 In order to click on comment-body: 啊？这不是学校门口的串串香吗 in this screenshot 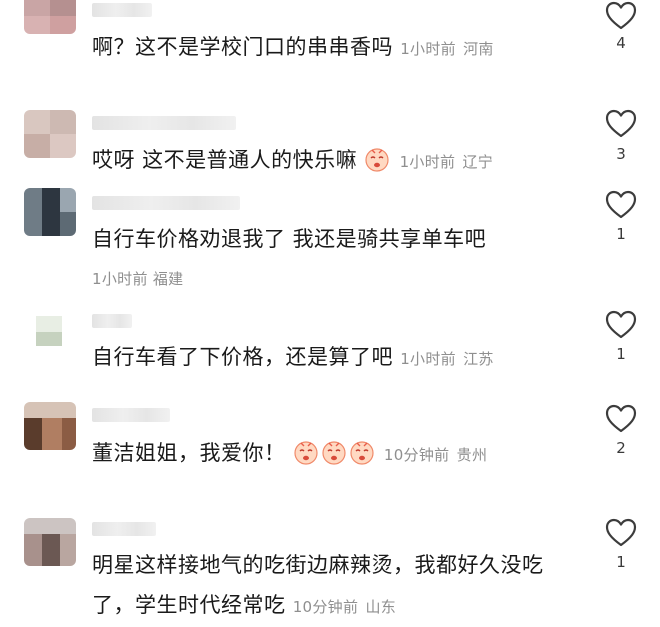, I will do `click(242, 47)`.